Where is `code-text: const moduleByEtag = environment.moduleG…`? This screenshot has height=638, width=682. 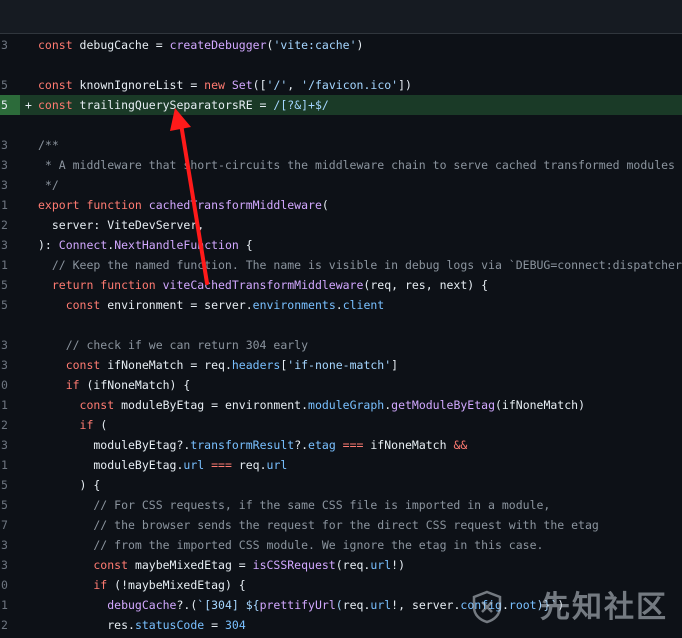 code-text: const moduleByEtag = environment.moduleG… is located at coordinates (360, 405).